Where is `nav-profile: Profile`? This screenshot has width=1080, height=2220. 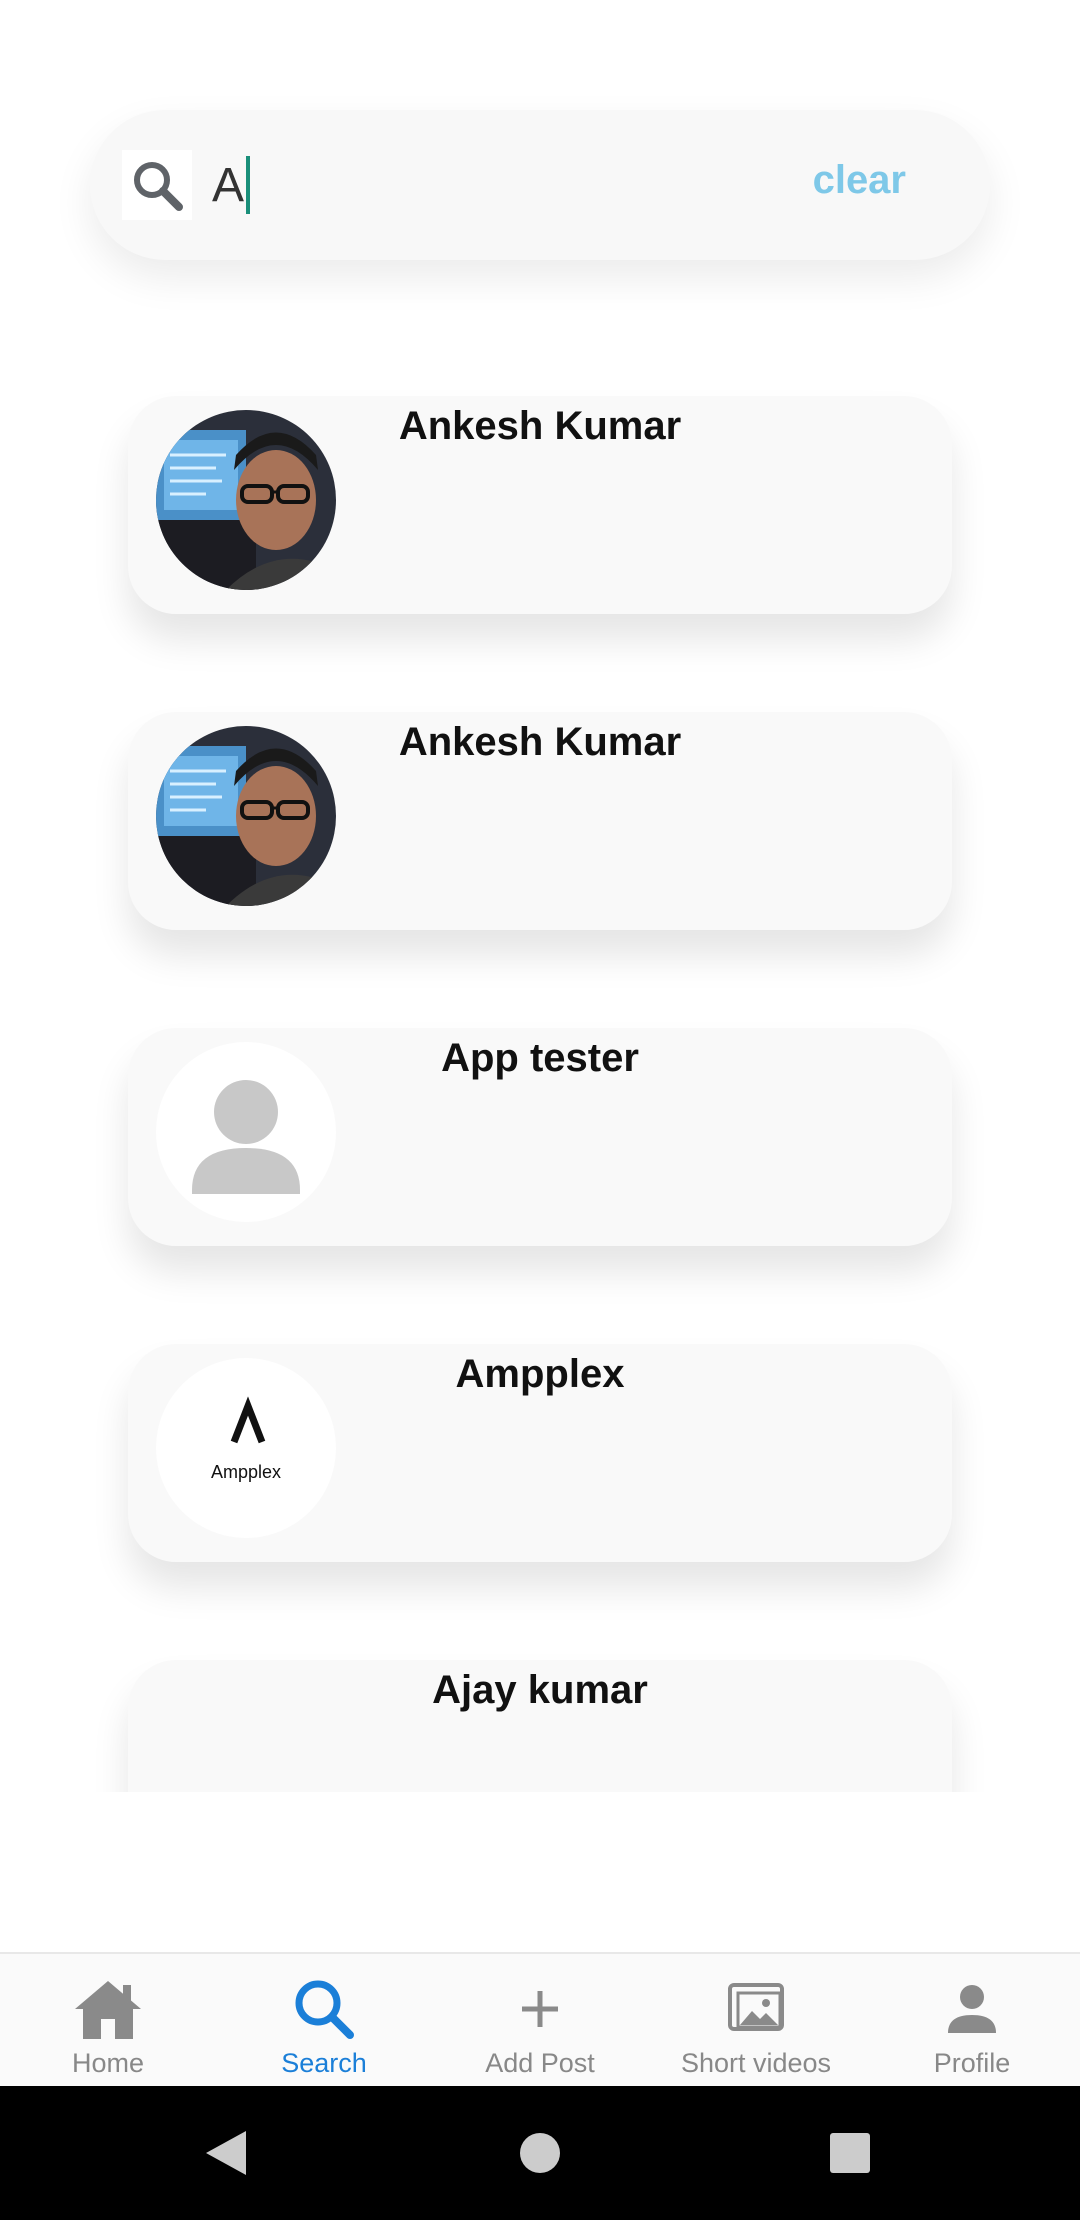 nav-profile: Profile is located at coordinates (972, 2021).